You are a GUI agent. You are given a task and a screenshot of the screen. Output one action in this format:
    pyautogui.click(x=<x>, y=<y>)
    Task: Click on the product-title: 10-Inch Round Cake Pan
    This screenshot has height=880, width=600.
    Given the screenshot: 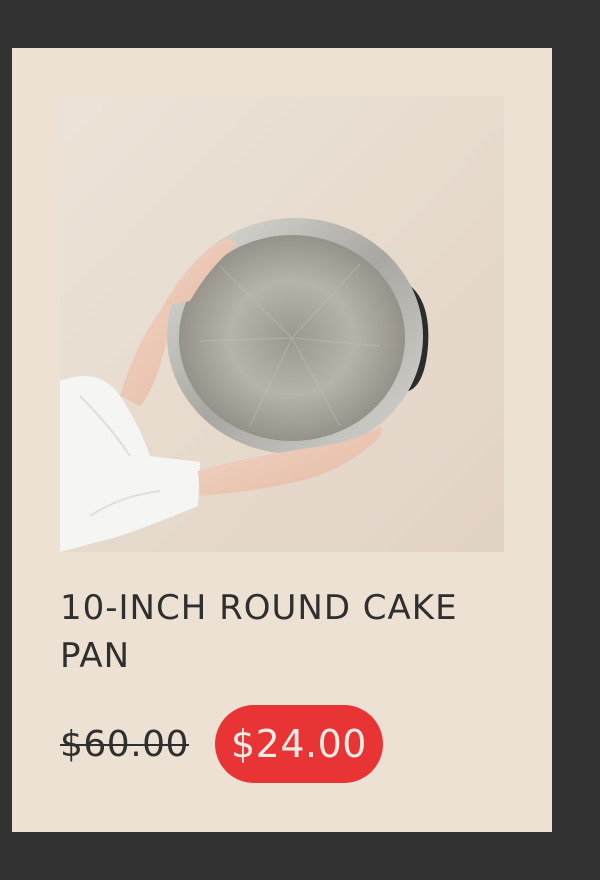 What is the action you would take?
    pyautogui.click(x=280, y=632)
    